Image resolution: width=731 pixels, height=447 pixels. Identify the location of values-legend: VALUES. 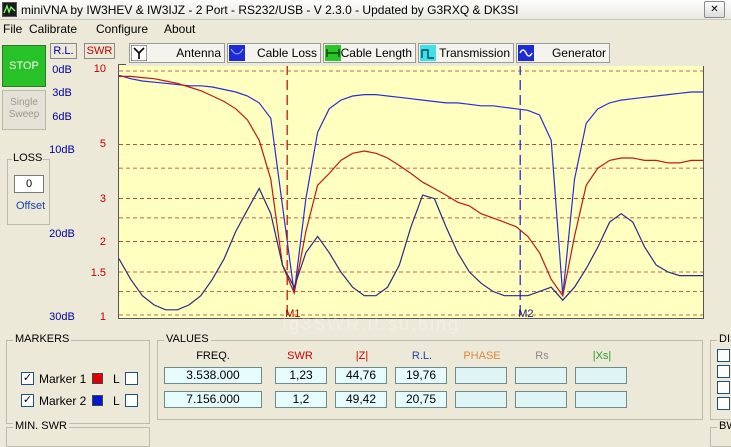
(187, 339).